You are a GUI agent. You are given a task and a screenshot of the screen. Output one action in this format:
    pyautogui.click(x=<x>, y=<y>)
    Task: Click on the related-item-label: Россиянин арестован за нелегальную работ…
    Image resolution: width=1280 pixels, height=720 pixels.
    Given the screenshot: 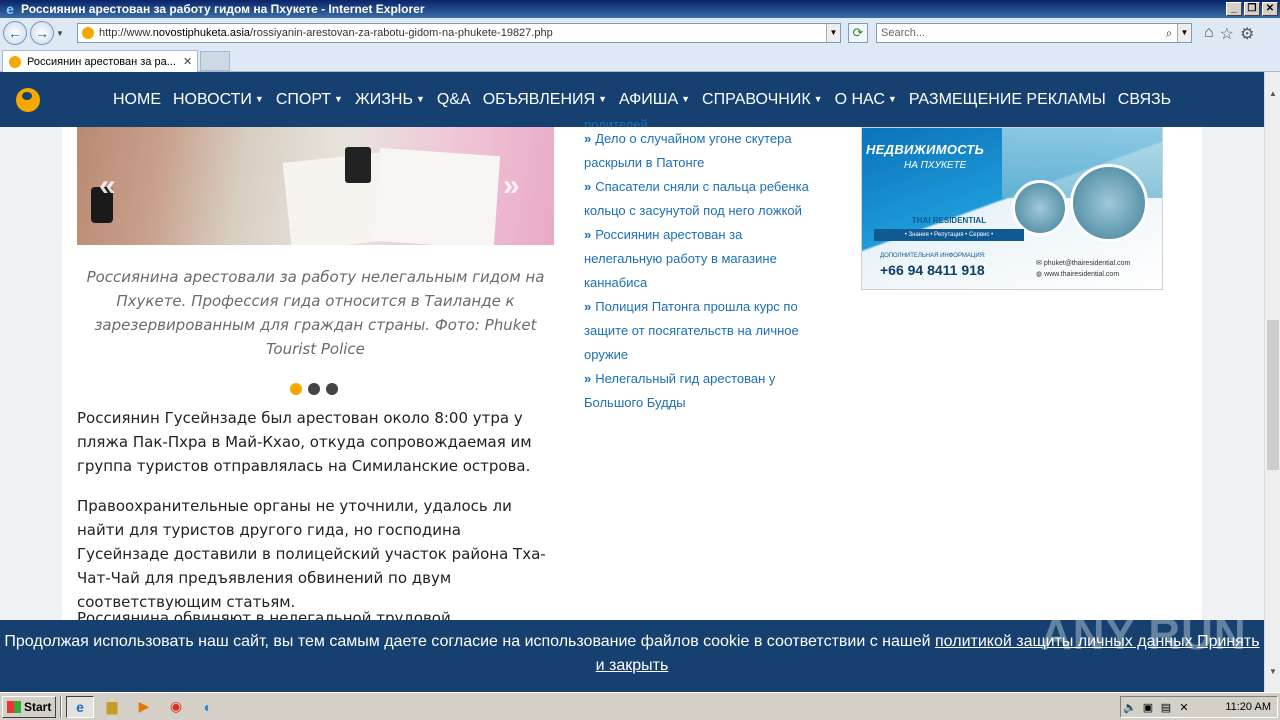 What is the action you would take?
    pyautogui.click(x=680, y=258)
    